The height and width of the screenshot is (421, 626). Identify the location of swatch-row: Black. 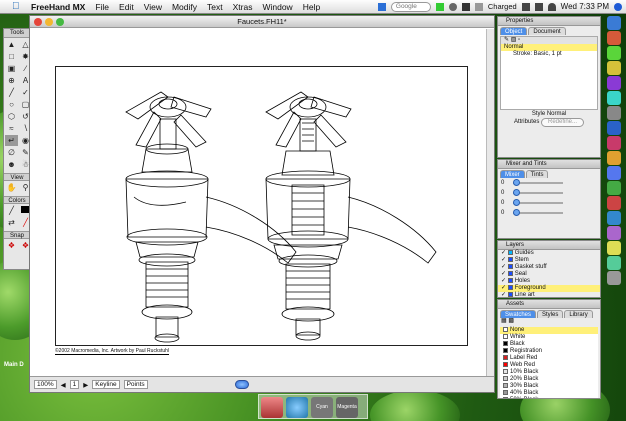
(549, 344).